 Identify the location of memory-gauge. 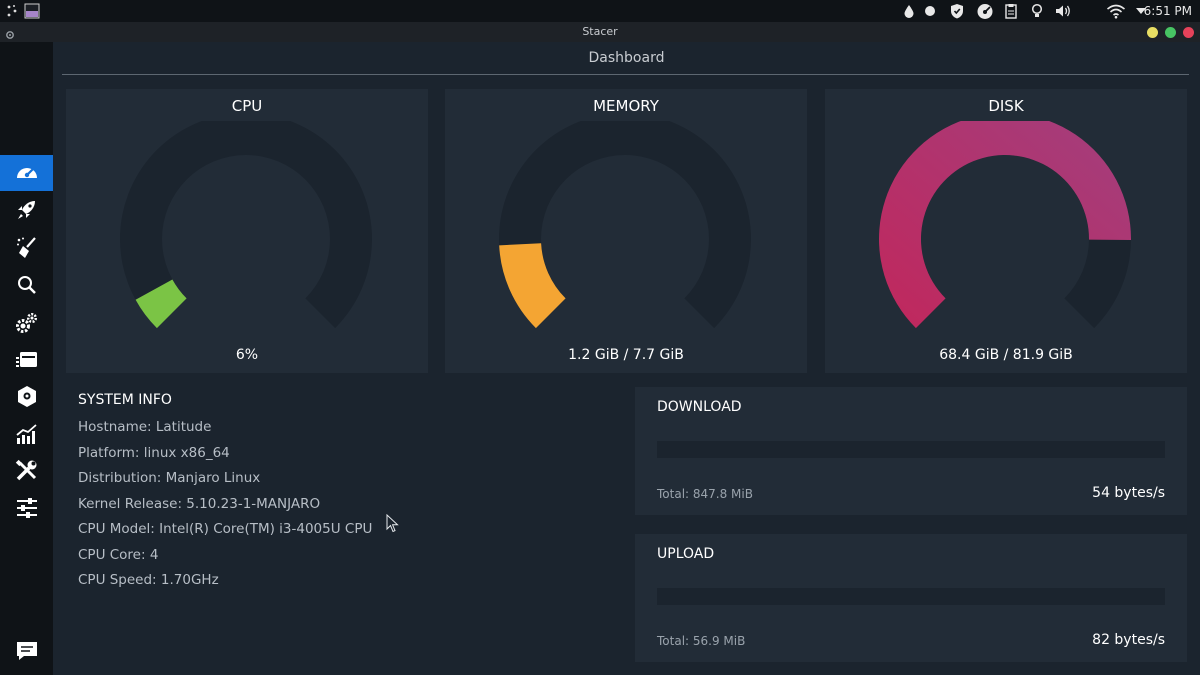
(625, 225).